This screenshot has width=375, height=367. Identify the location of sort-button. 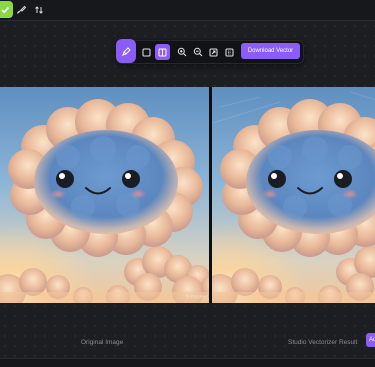
(38, 9).